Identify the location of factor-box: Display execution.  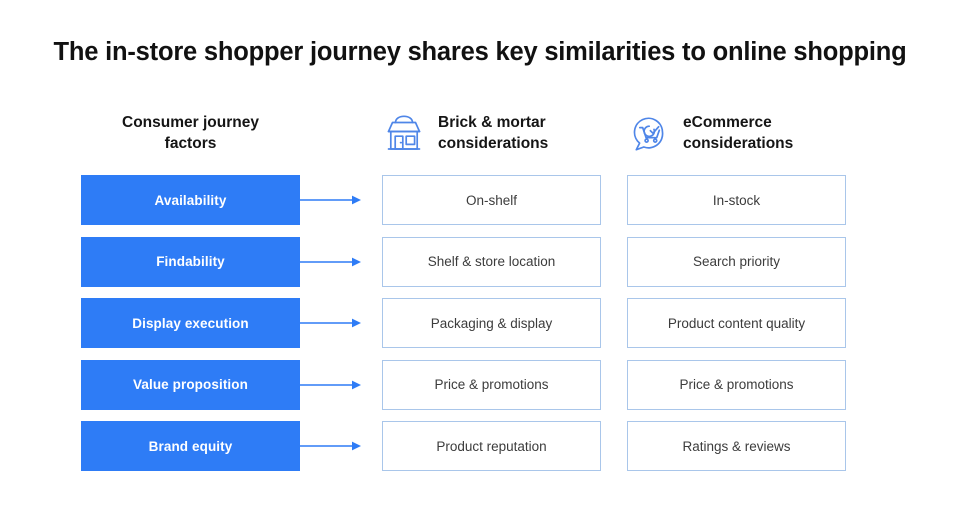
(190, 323).